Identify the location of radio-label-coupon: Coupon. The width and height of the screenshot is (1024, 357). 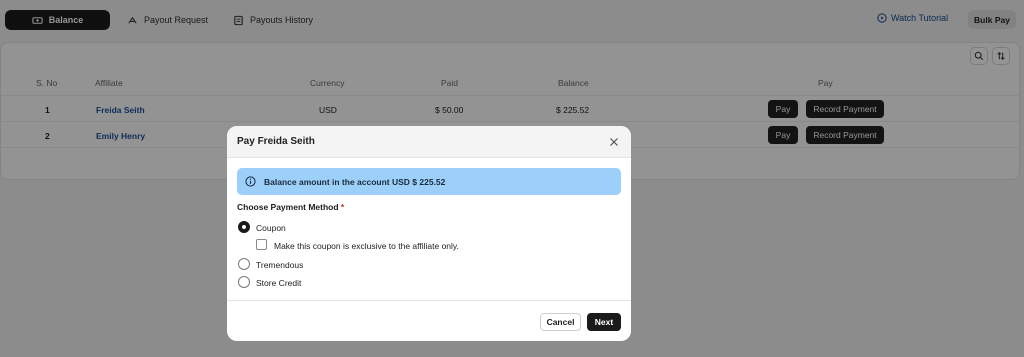
(271, 228).